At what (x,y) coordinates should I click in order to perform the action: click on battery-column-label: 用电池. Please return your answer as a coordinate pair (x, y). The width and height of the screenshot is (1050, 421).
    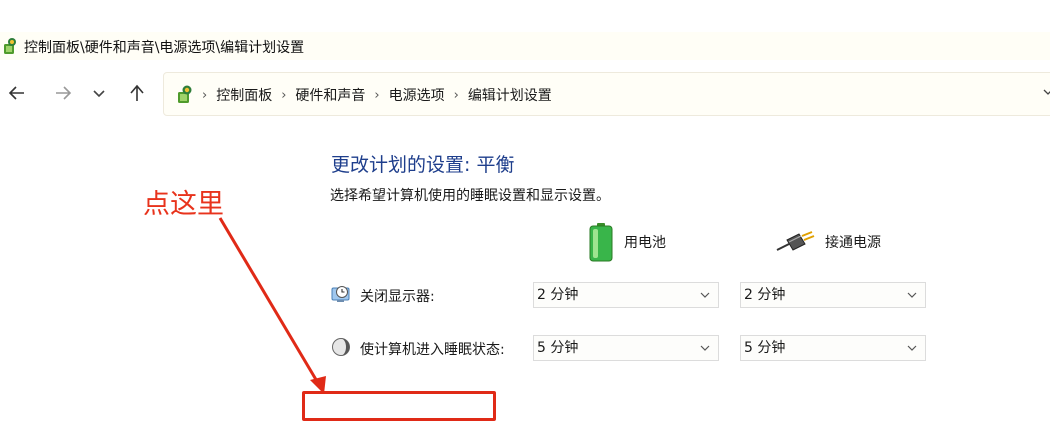
    Looking at the image, I should click on (645, 243).